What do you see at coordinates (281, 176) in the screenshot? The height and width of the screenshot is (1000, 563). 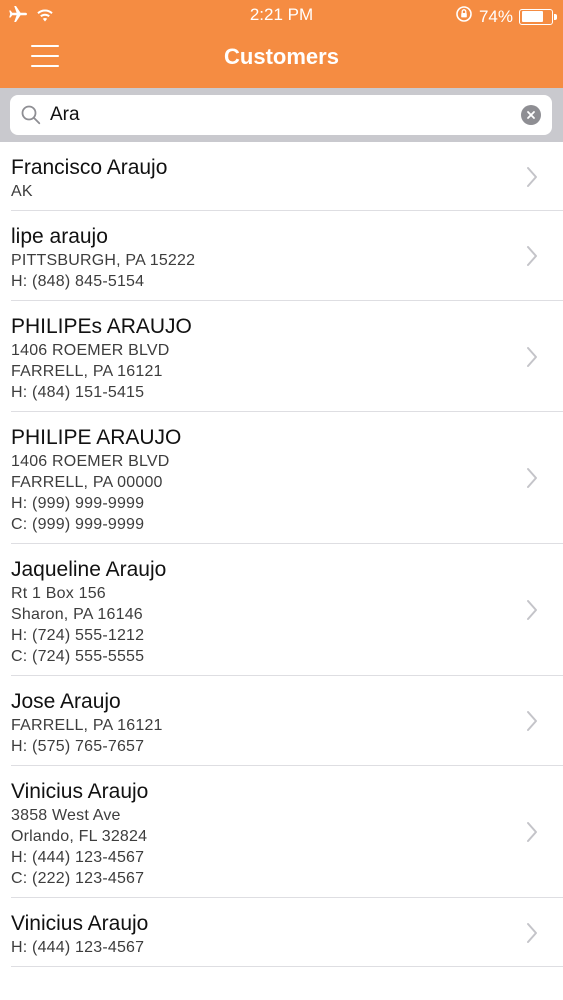 I see `list-item: Francisco Araujo AK` at bounding box center [281, 176].